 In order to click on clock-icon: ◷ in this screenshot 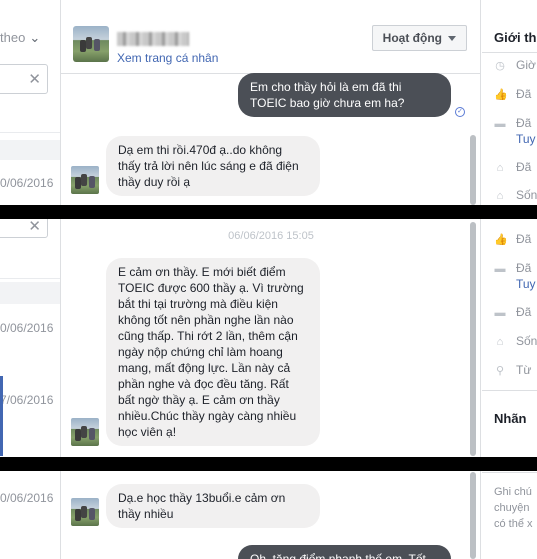, I will do `click(500, 66)`.